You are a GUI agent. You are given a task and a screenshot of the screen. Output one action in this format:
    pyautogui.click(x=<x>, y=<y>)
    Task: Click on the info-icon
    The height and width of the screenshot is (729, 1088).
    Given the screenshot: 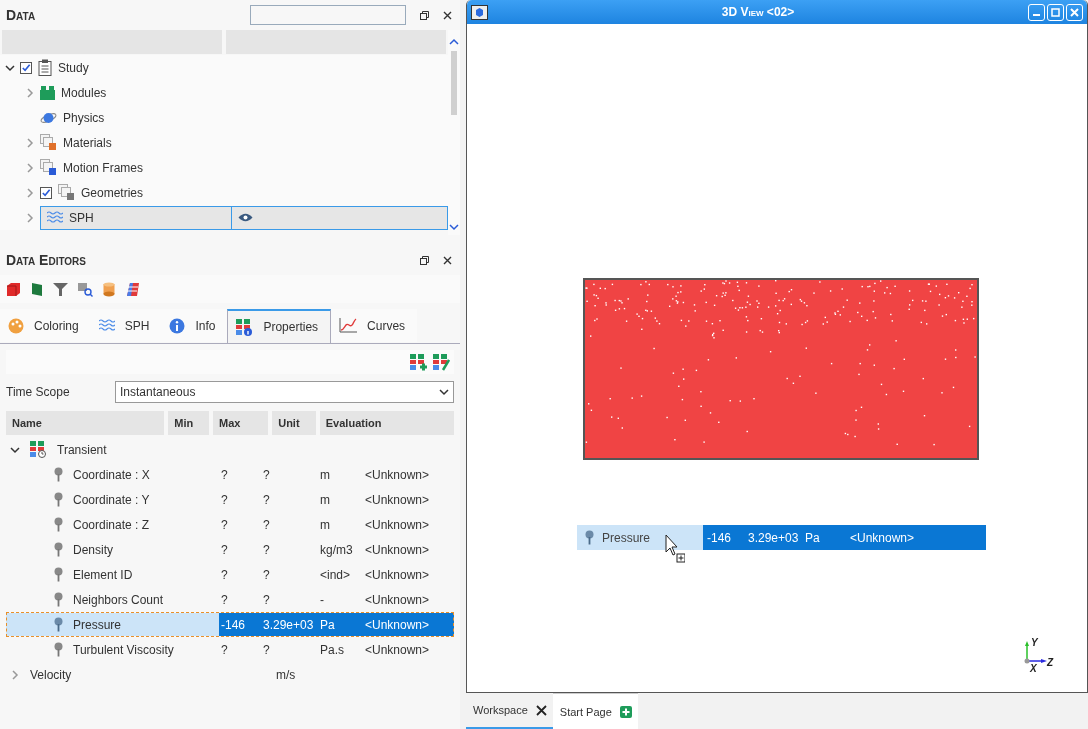 What is the action you would take?
    pyautogui.click(x=177, y=325)
    